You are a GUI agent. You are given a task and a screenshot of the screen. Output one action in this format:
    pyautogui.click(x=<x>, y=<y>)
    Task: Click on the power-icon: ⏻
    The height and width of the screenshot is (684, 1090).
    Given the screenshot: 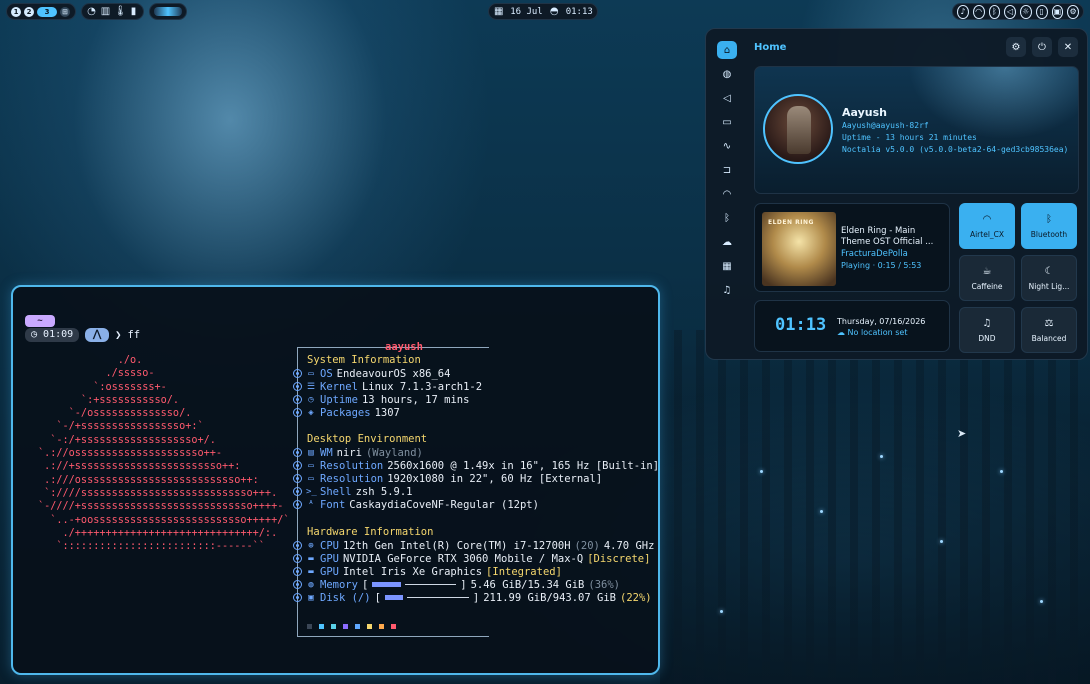 What is the action you would take?
    pyautogui.click(x=1042, y=47)
    